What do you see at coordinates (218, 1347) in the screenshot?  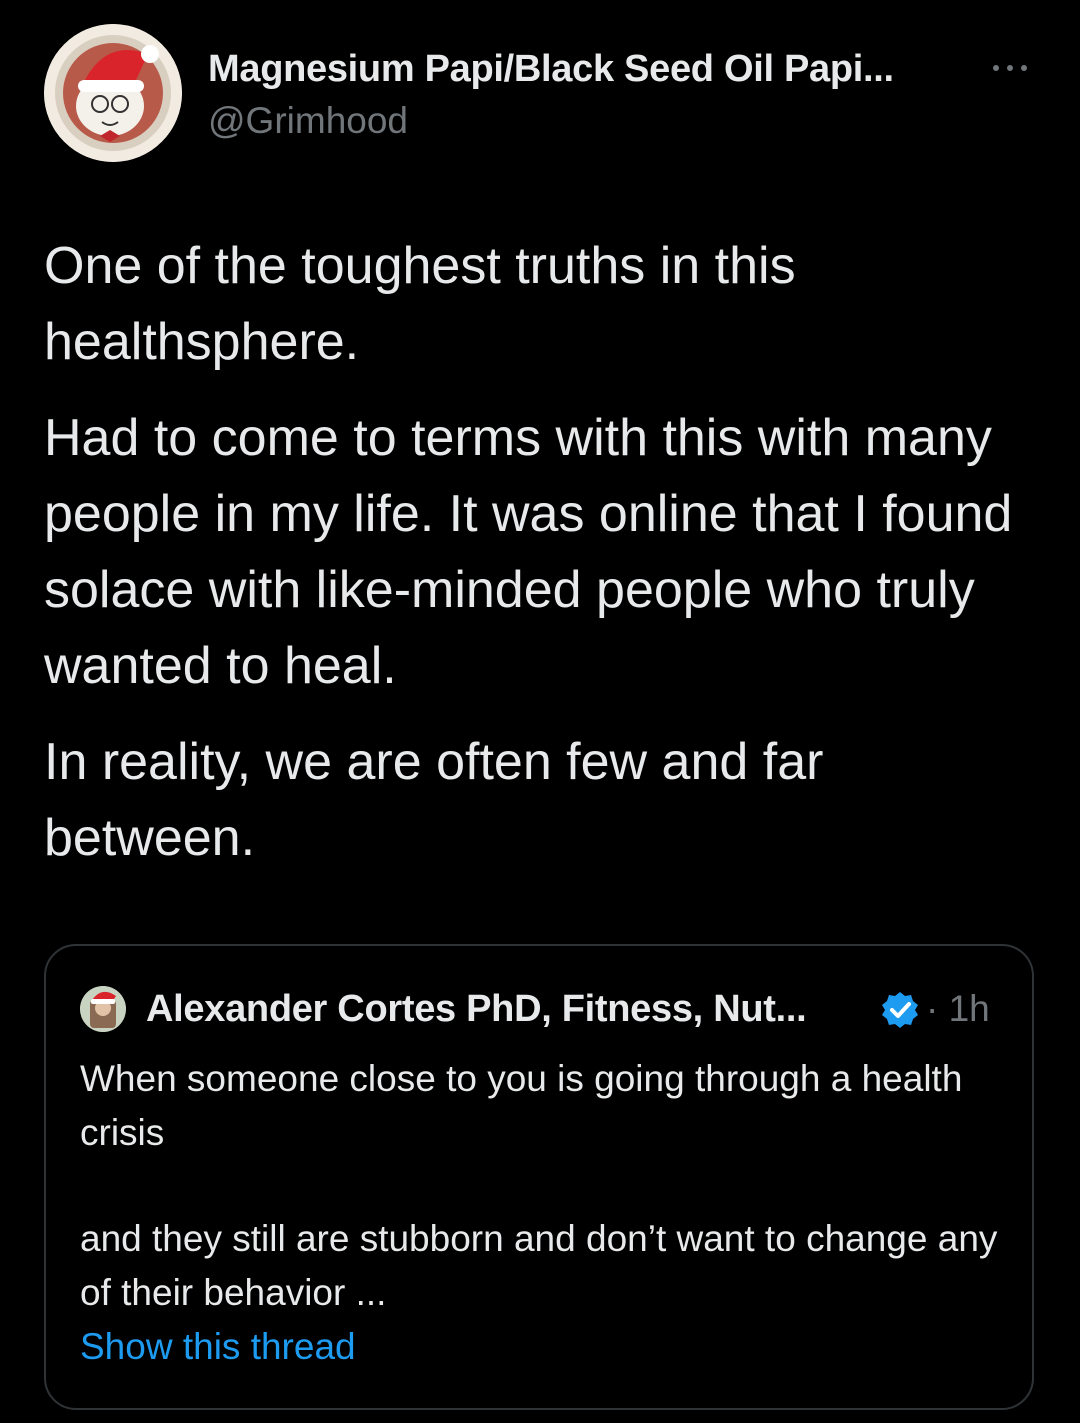 I see `show-thread-link: Show this thread` at bounding box center [218, 1347].